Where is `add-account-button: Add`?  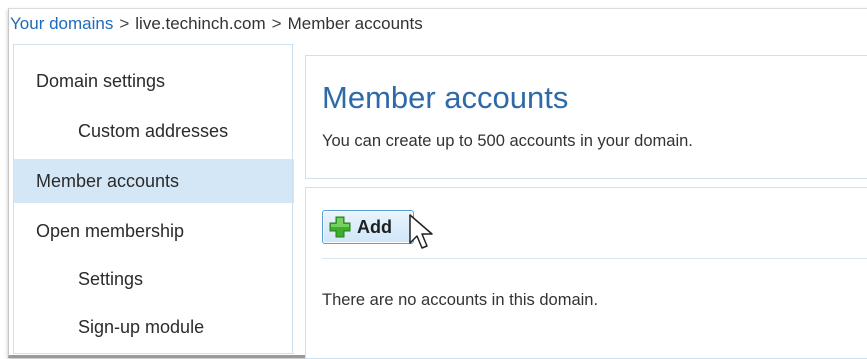 add-account-button: Add is located at coordinates (368, 227).